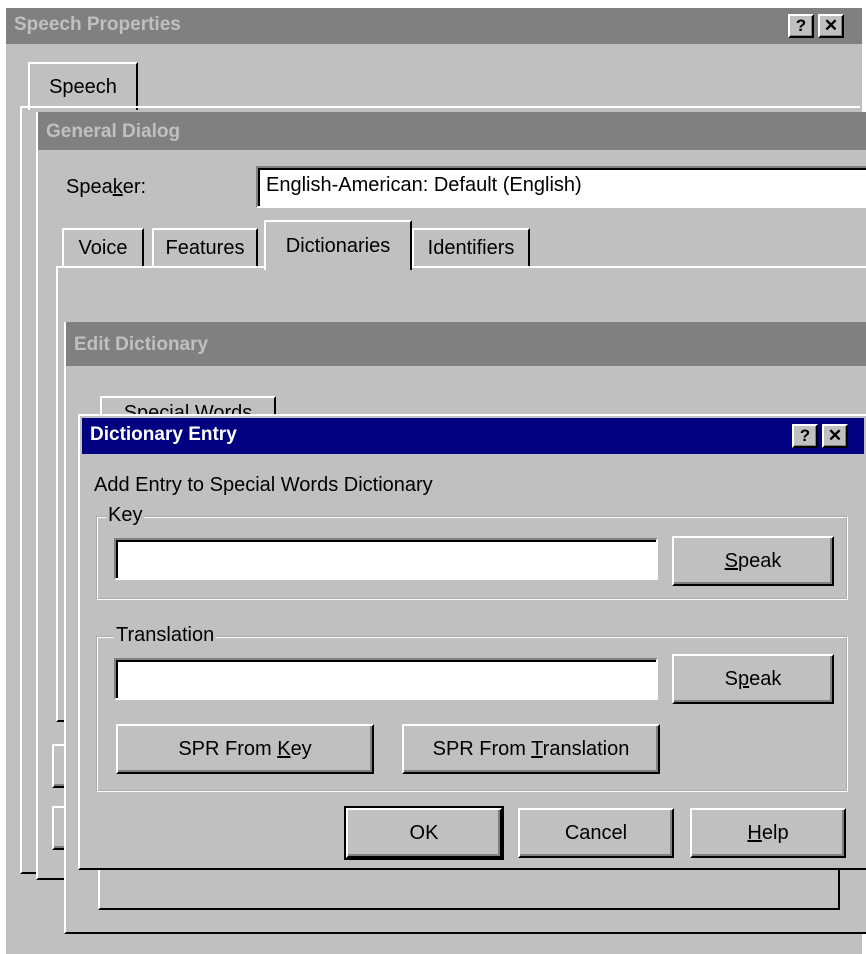  I want to click on speech-properties-titlebar: Speech Properties, so click(434, 26).